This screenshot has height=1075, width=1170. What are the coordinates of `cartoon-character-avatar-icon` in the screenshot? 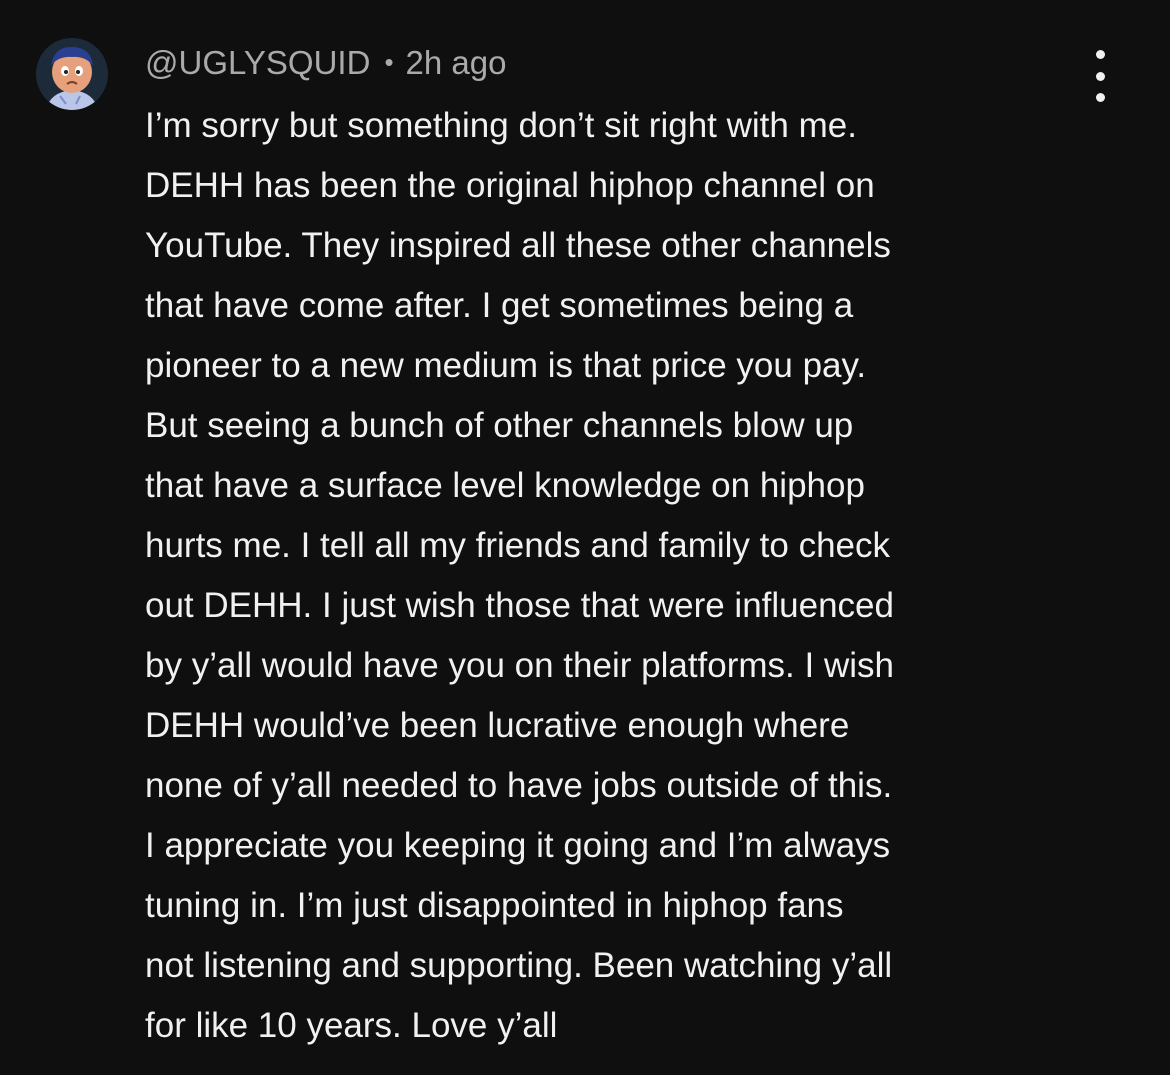 It's located at (72, 74).